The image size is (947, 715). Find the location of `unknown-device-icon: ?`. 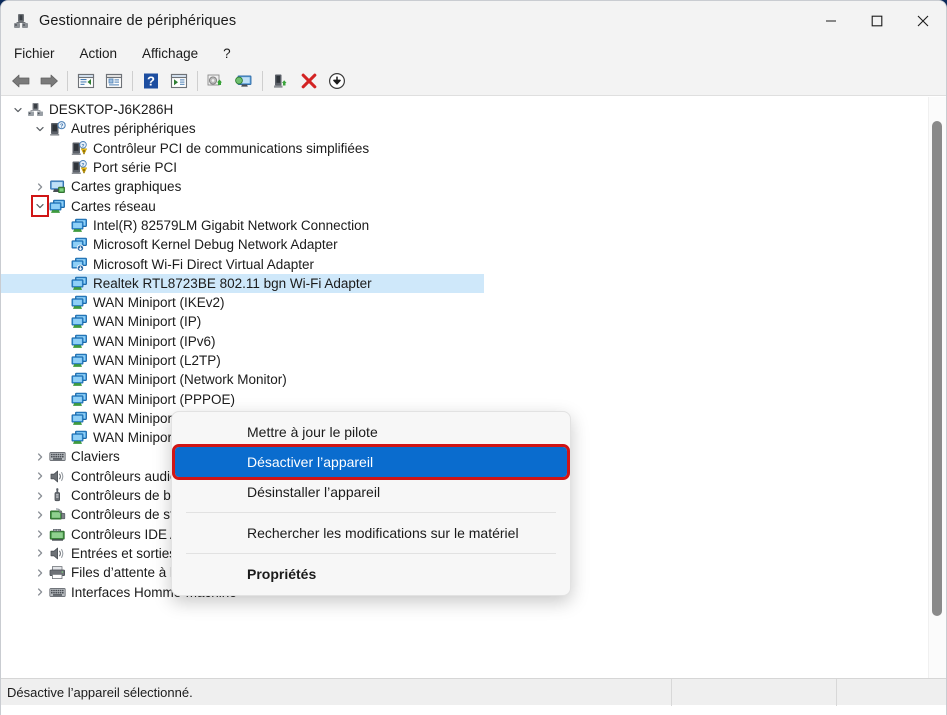

unknown-device-icon: ? is located at coordinates (57, 129).